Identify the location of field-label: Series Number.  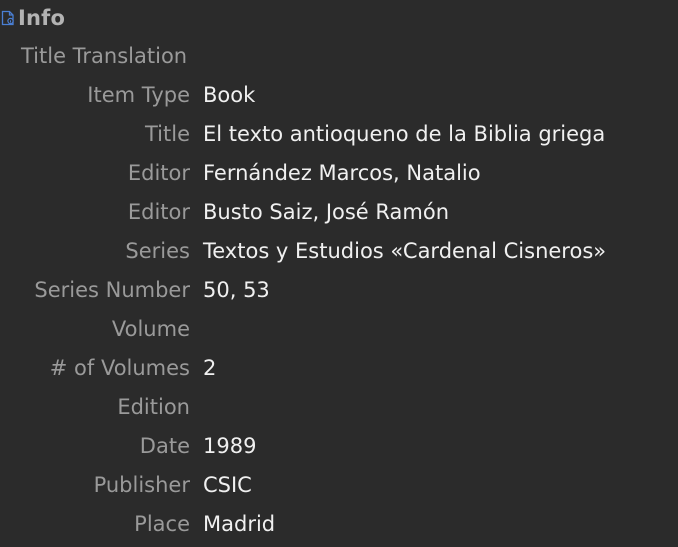
(112, 289).